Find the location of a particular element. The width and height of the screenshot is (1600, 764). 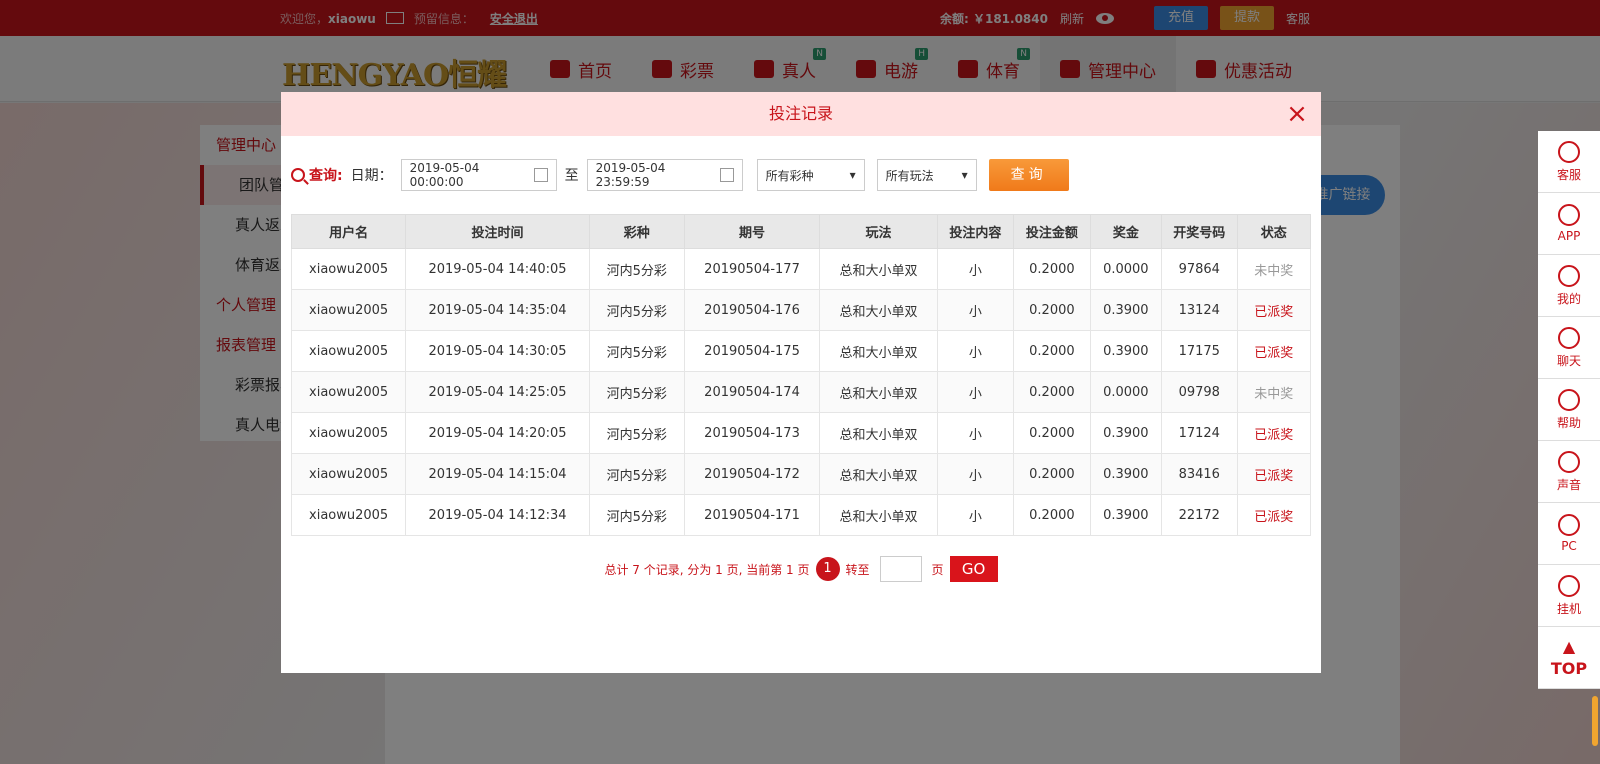

column-header: 投注内容 is located at coordinates (975, 231).